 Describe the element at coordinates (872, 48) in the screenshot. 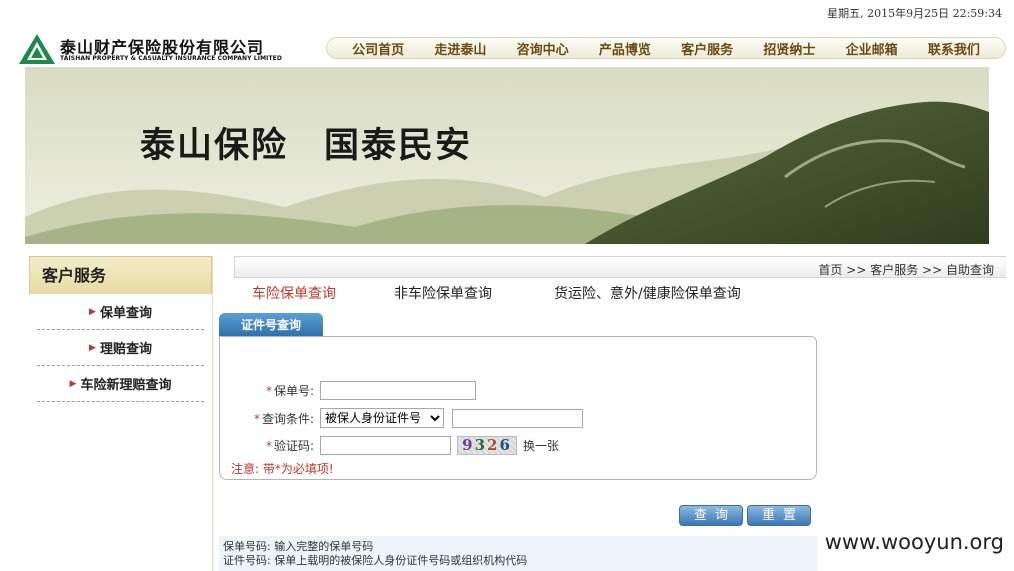

I see `nav-email: 企业邮箱` at that location.